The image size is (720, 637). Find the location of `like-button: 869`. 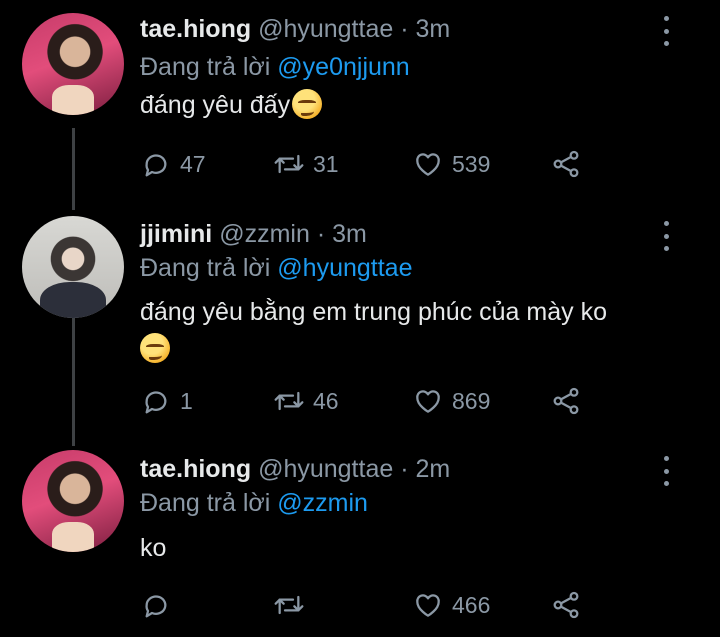

like-button: 869 is located at coordinates (451, 401).